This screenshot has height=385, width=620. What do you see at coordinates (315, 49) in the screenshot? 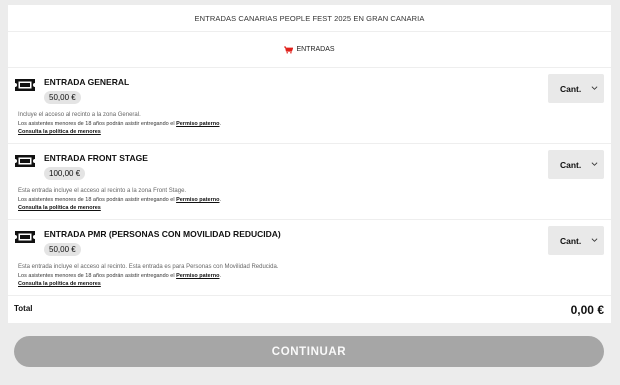
I see `section-label: ENTRADAS` at bounding box center [315, 49].